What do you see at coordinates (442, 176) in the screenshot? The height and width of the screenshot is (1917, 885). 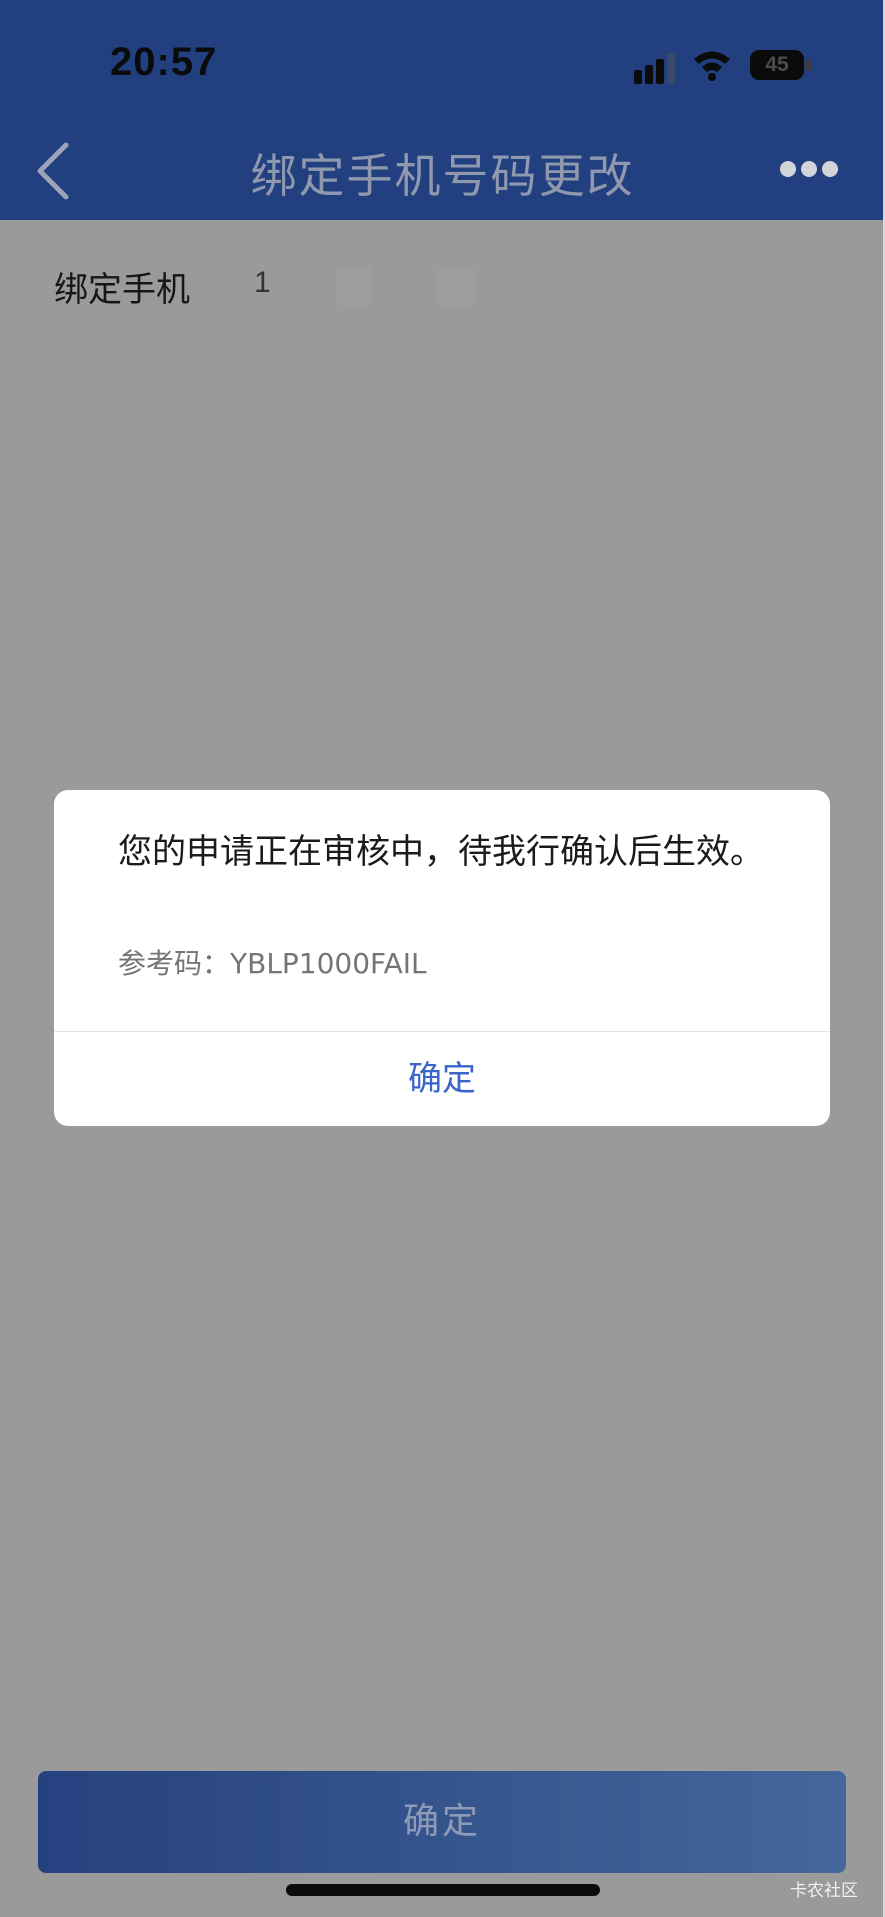 I see `page-title: 绑定手机号码更改` at bounding box center [442, 176].